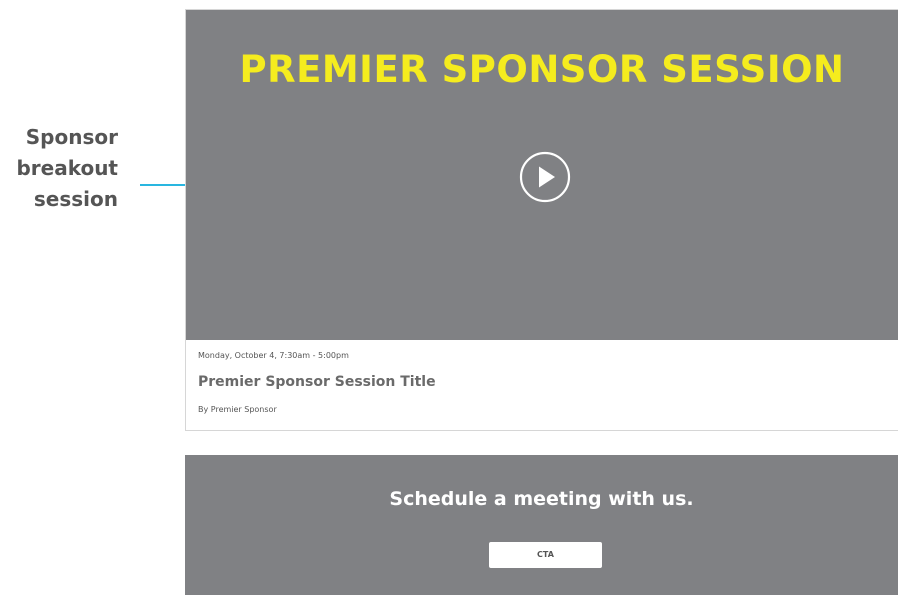  Describe the element at coordinates (67, 168) in the screenshot. I see `annotation-line-2: breakout` at that location.